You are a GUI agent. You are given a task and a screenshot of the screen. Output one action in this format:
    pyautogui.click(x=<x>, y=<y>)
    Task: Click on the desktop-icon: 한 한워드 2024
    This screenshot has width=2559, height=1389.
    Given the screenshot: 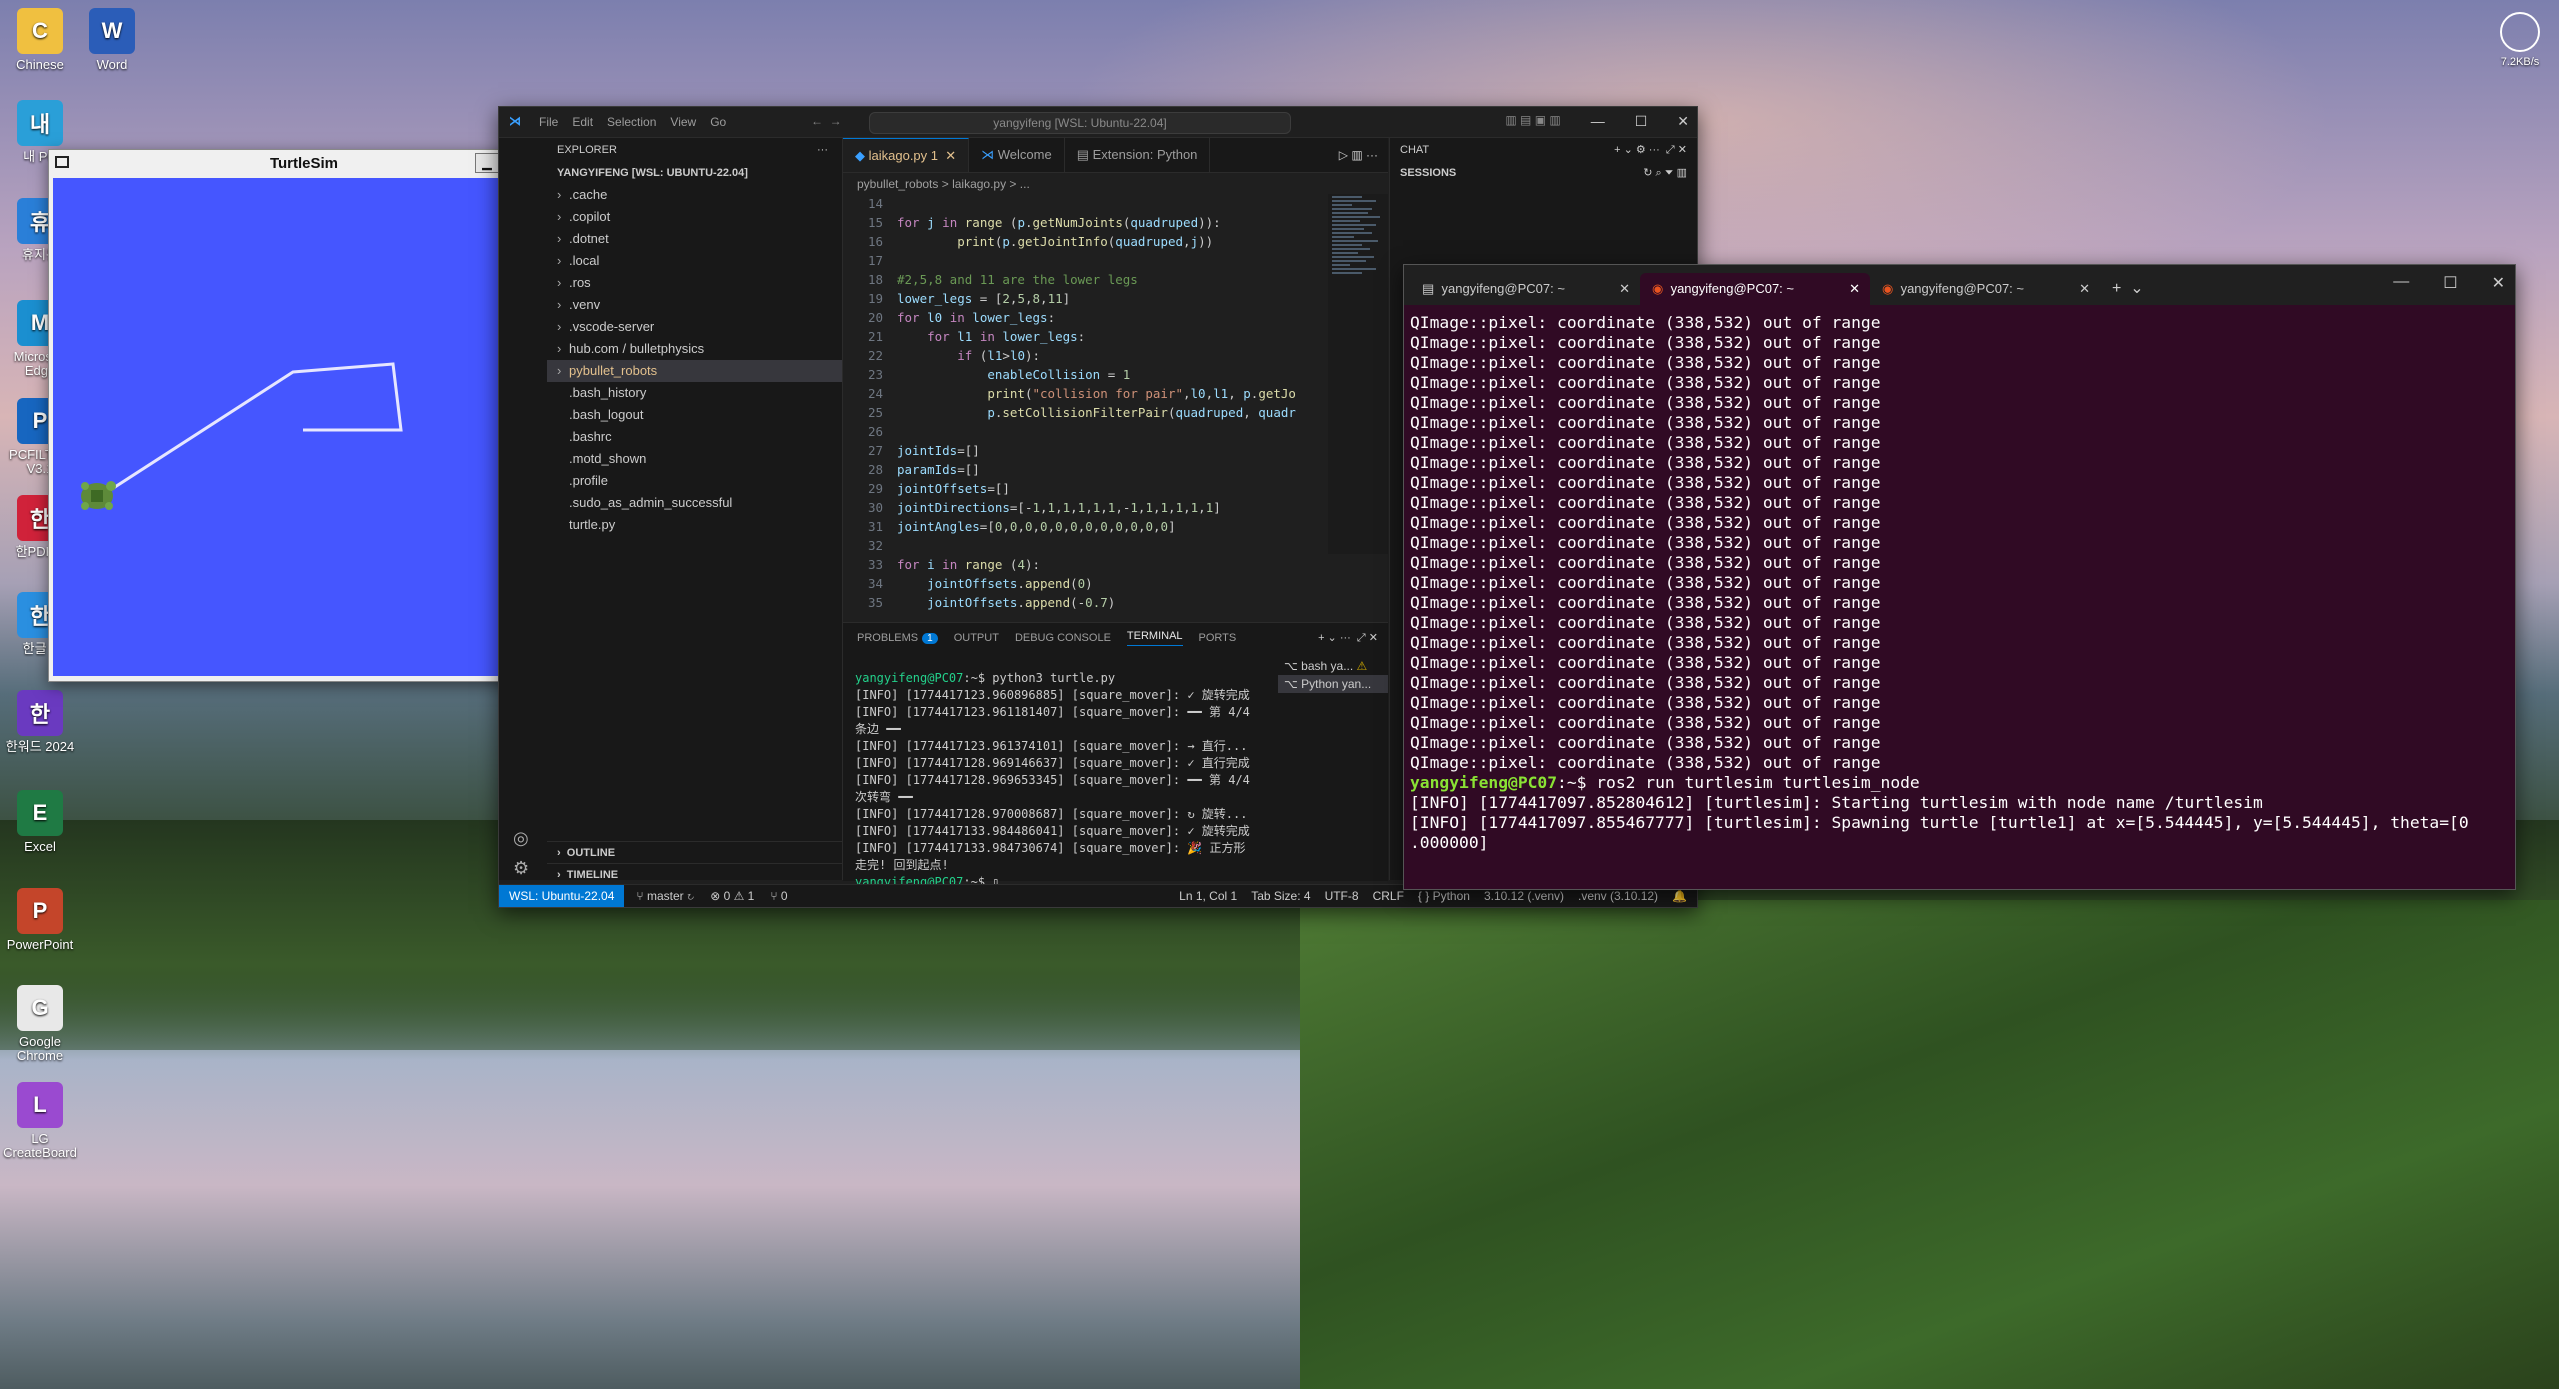 What is the action you would take?
    pyautogui.click(x=40, y=722)
    